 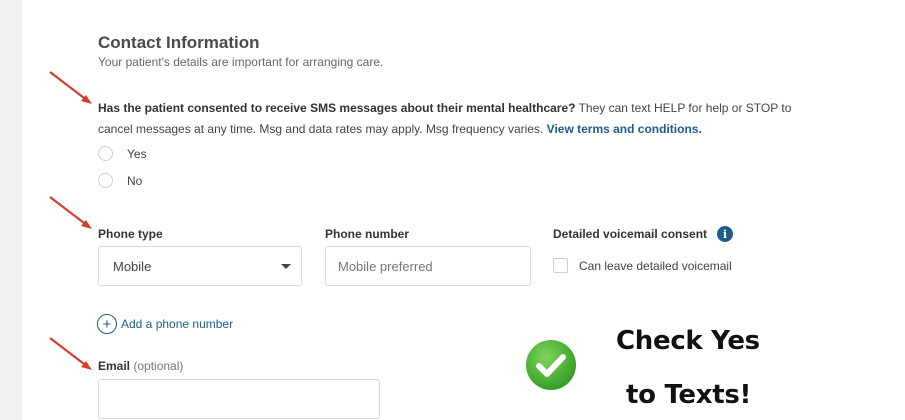 I want to click on radio-yes-label: Yes, so click(x=137, y=153).